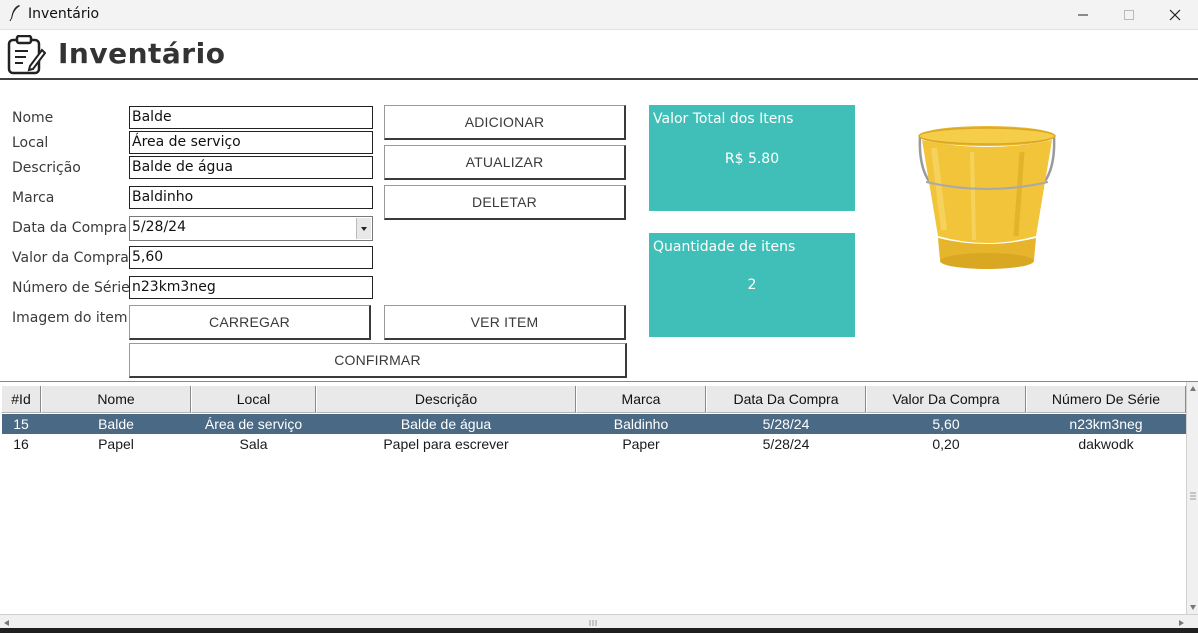 Image resolution: width=1198 pixels, height=634 pixels. What do you see at coordinates (21, 424) in the screenshot?
I see `cell-id: 15` at bounding box center [21, 424].